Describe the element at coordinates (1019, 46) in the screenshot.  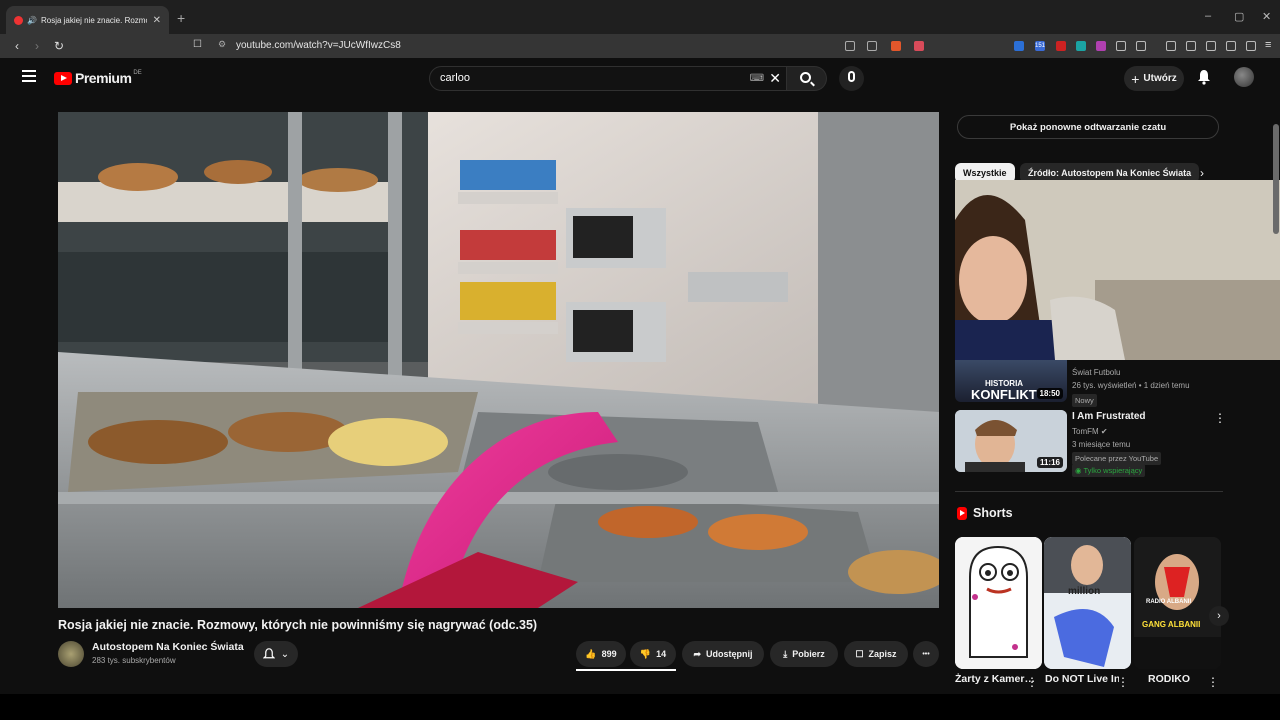
I see `extension-icon` at that location.